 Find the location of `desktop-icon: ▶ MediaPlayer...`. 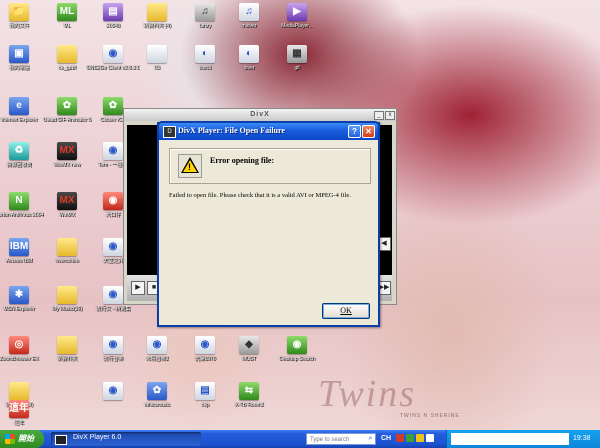

desktop-icon: ▶ MediaPlayer... is located at coordinates (297, 16).